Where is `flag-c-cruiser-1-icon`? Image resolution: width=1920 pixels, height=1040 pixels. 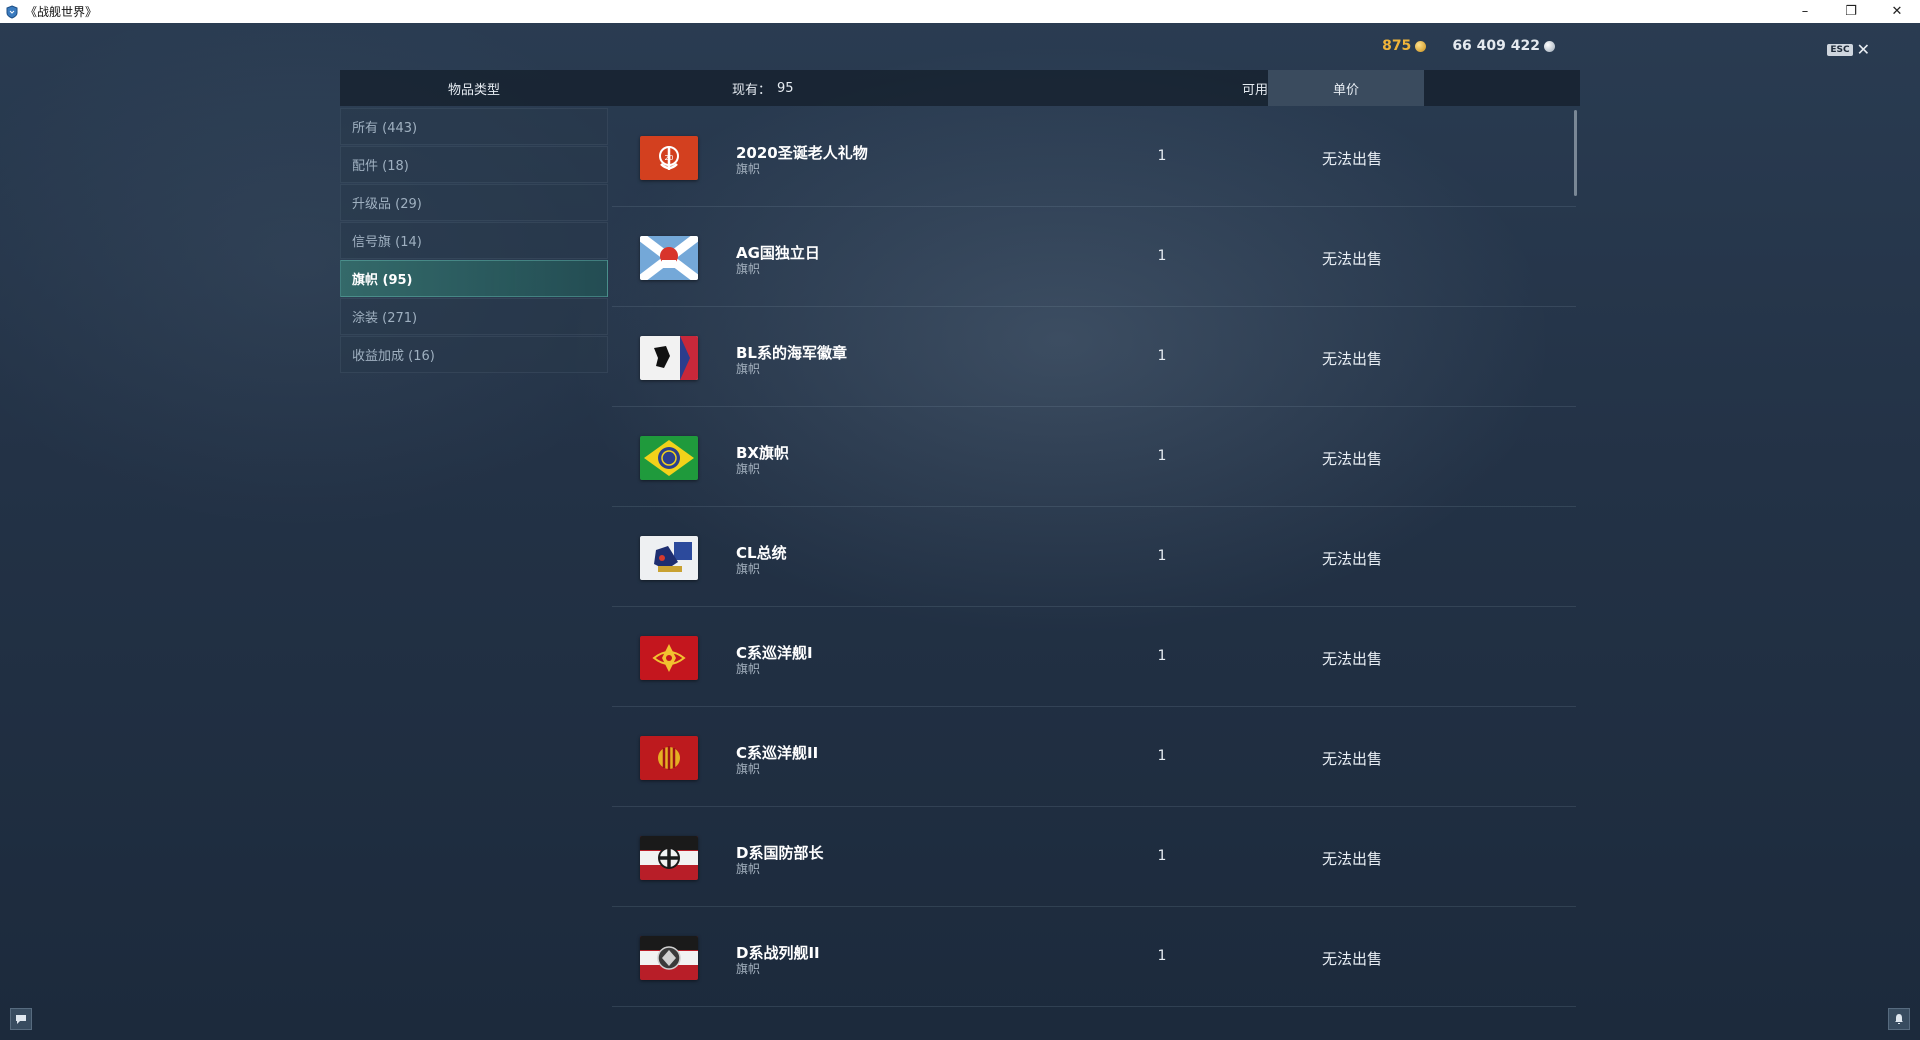
flag-c-cruiser-1-icon is located at coordinates (669, 658).